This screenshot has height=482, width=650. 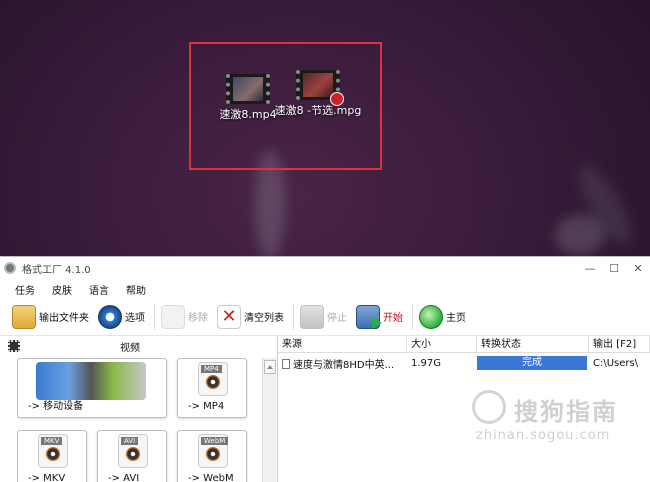 I want to click on tile-avi: AVI -> AVI, so click(x=132, y=456).